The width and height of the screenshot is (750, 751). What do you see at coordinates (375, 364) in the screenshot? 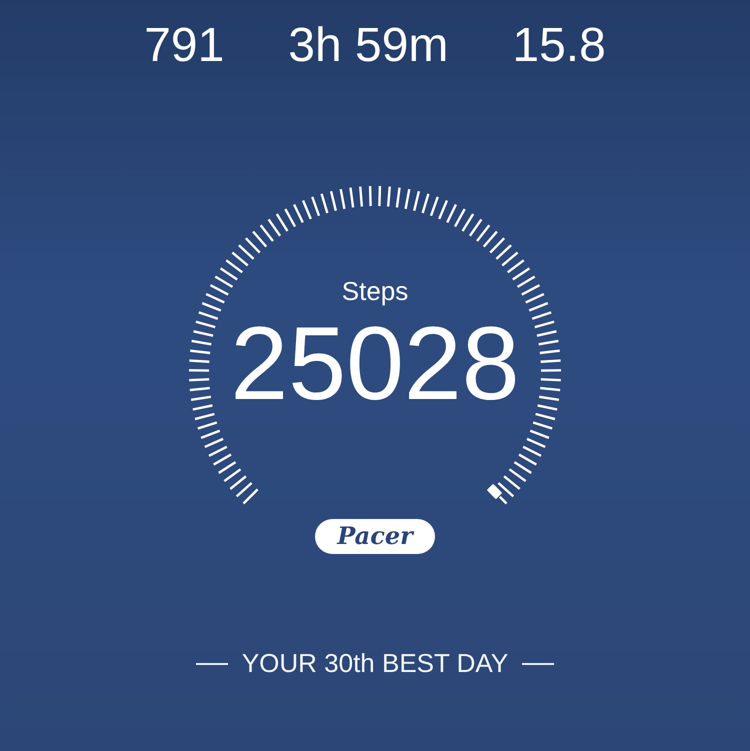
I see `steps-count: 25028` at bounding box center [375, 364].